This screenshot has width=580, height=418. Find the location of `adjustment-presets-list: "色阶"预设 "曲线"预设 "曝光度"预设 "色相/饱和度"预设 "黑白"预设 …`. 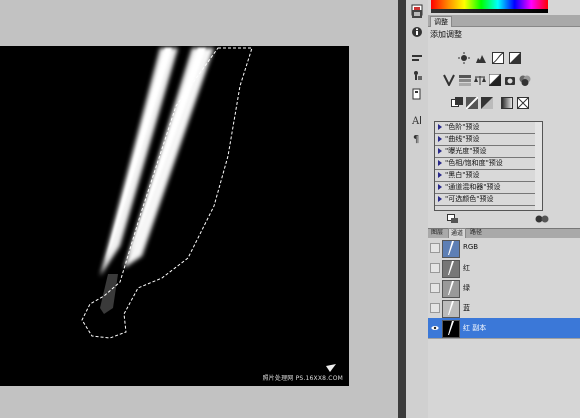

adjustment-presets-list: "色阶"预设 "曲线"预设 "曝光度"预设 "色相/饱和度"预设 "黑白"预设 … is located at coordinates (485, 166).